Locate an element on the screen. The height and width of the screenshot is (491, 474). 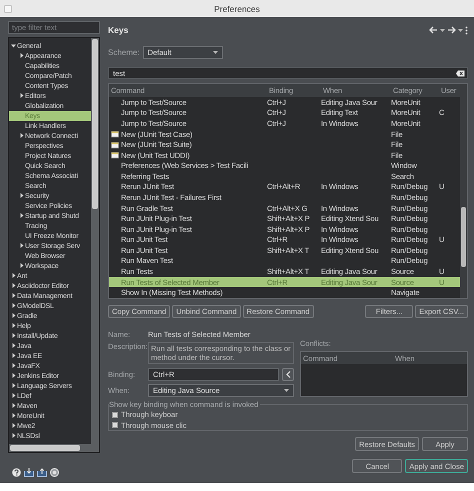
collapse-icon is located at coordinates (13, 46).